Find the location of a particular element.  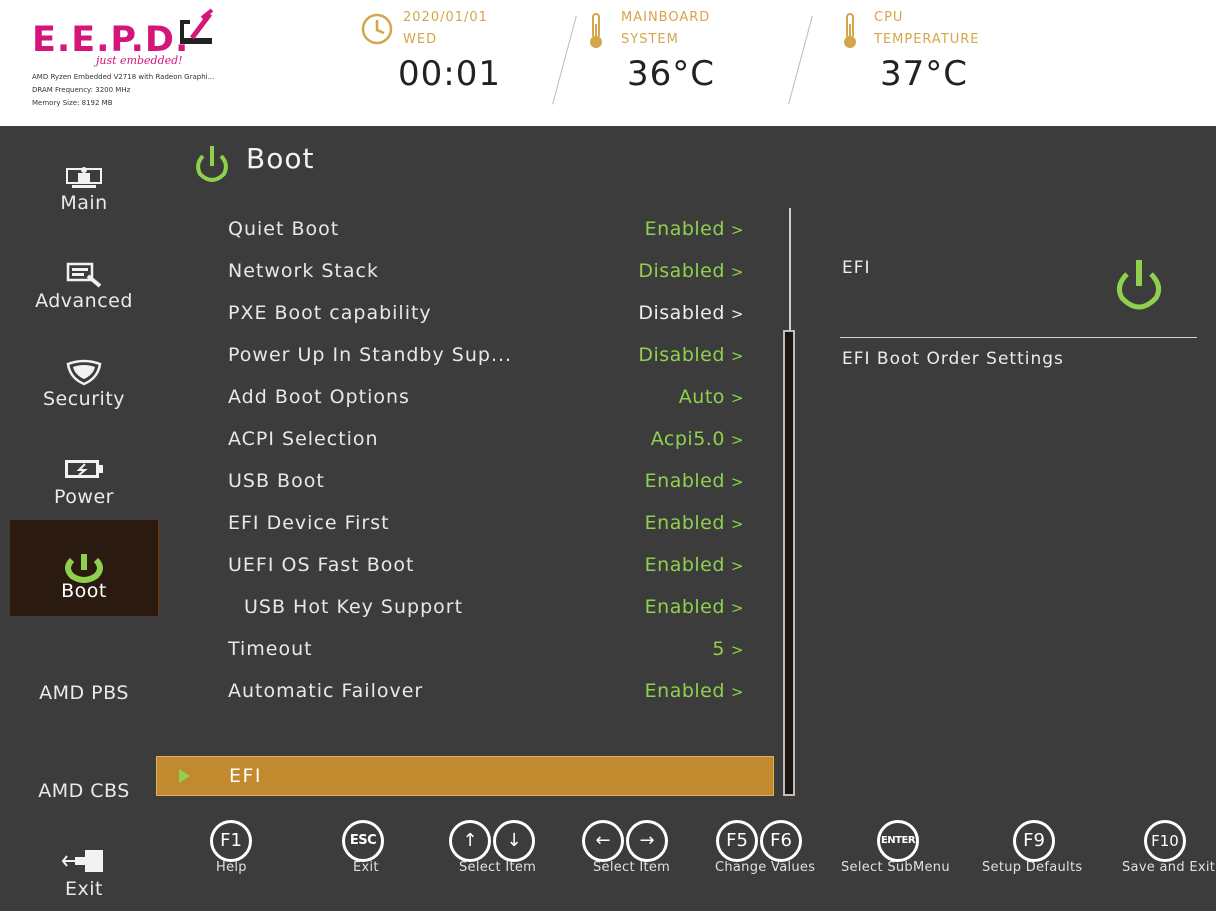

scrollbar-track is located at coordinates (790, 269).